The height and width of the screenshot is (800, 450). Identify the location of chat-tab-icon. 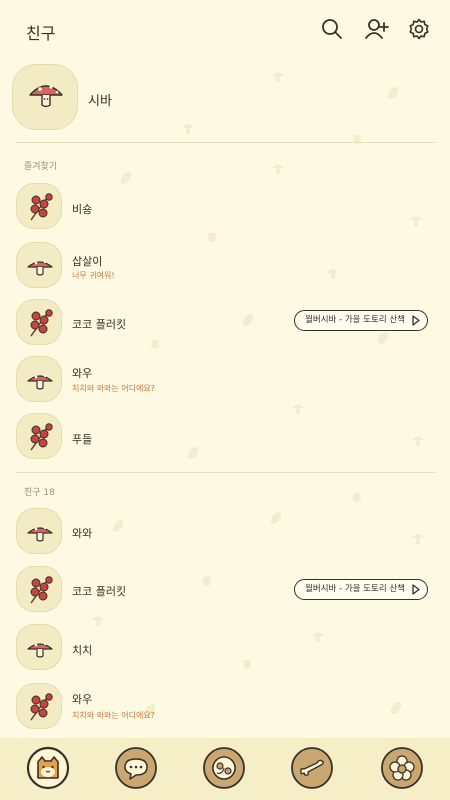
(136, 768).